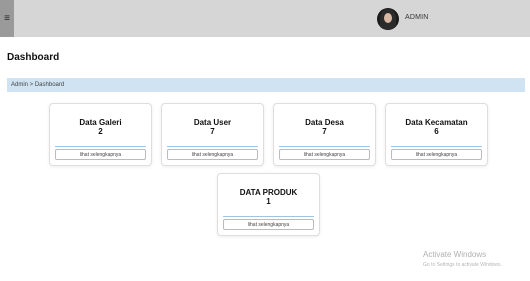 This screenshot has width=530, height=281. Describe the element at coordinates (33, 57) in the screenshot. I see `page-title: Dashboard` at that location.